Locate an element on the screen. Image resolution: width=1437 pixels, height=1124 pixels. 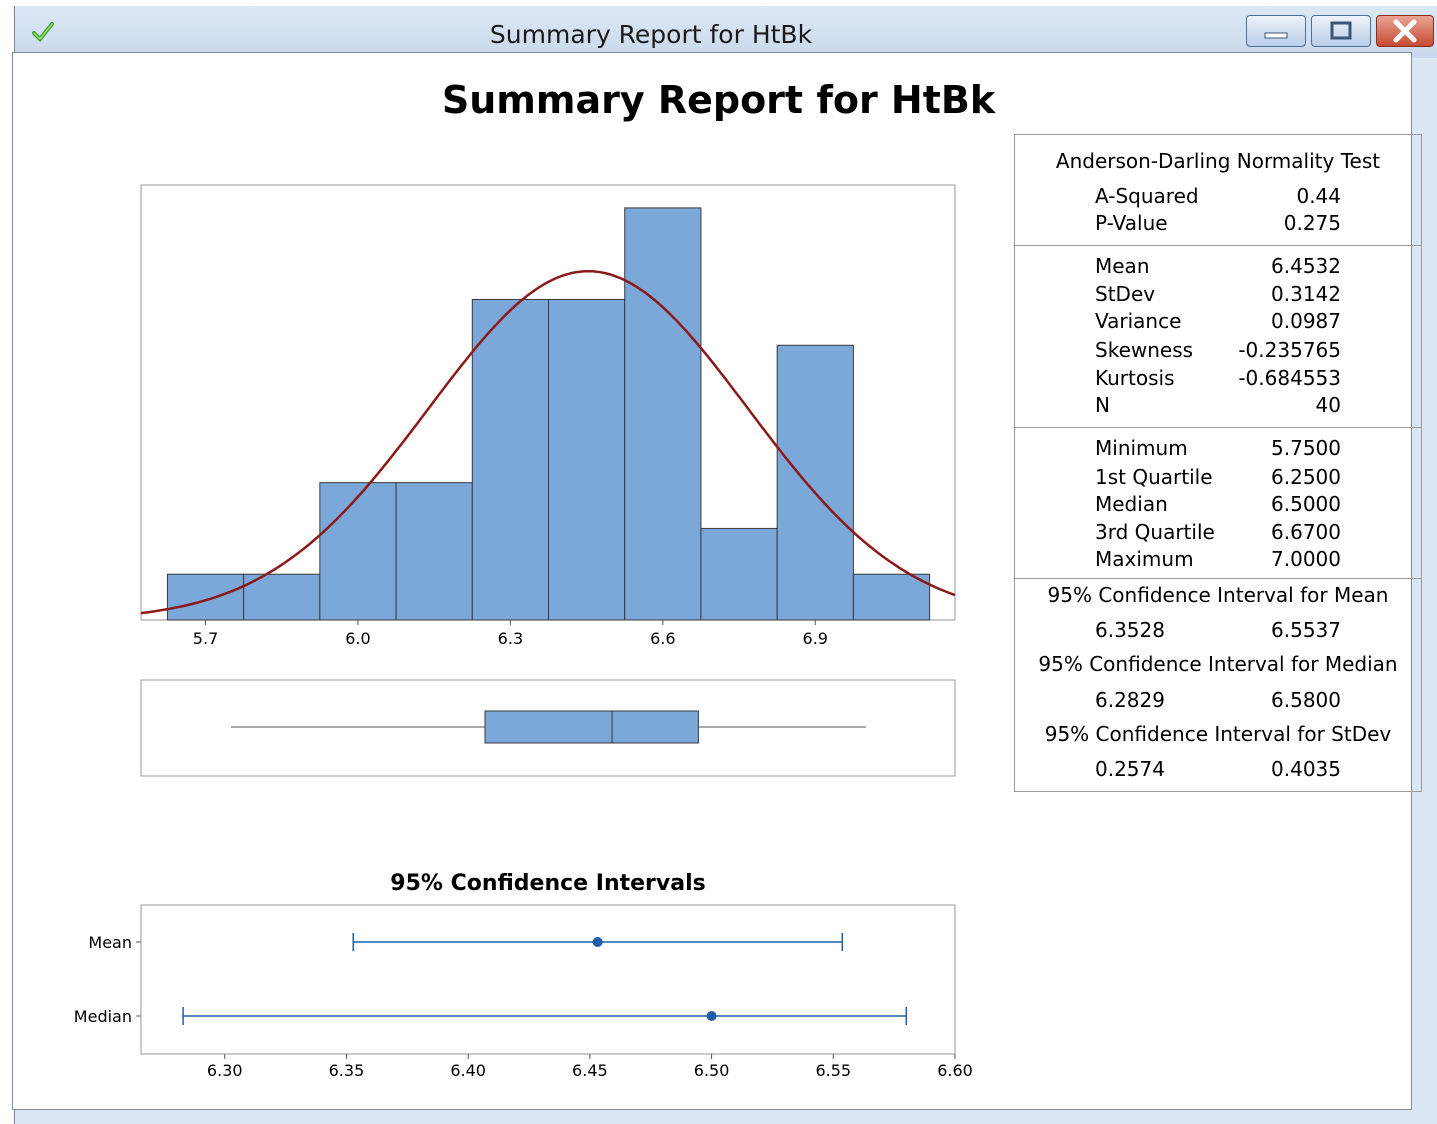
ci-chart-title: 95% Confidence Intervals is located at coordinates (547, 883).